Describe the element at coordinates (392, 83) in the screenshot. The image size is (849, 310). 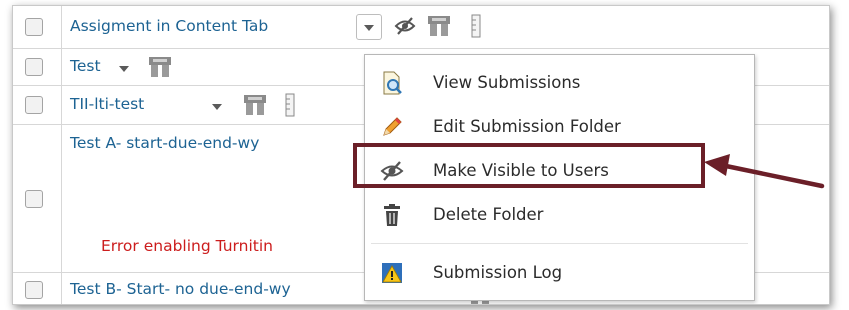
I see `view-submissions-icon` at that location.